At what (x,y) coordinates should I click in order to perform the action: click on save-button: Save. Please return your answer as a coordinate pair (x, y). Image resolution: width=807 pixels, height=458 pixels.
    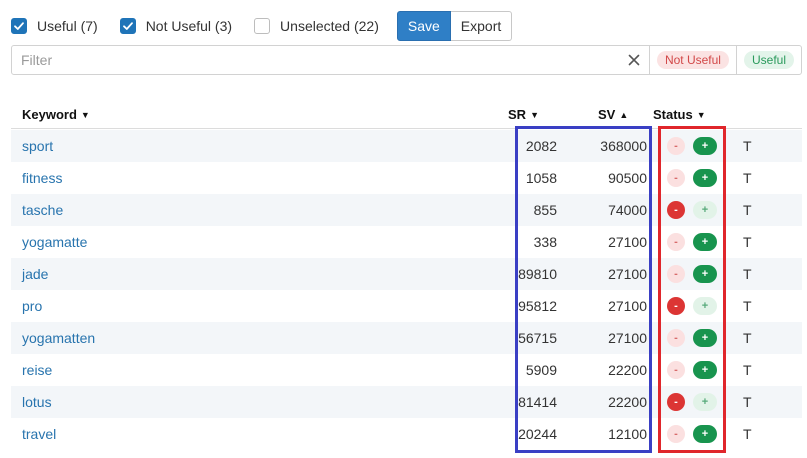
    Looking at the image, I should click on (423, 26).